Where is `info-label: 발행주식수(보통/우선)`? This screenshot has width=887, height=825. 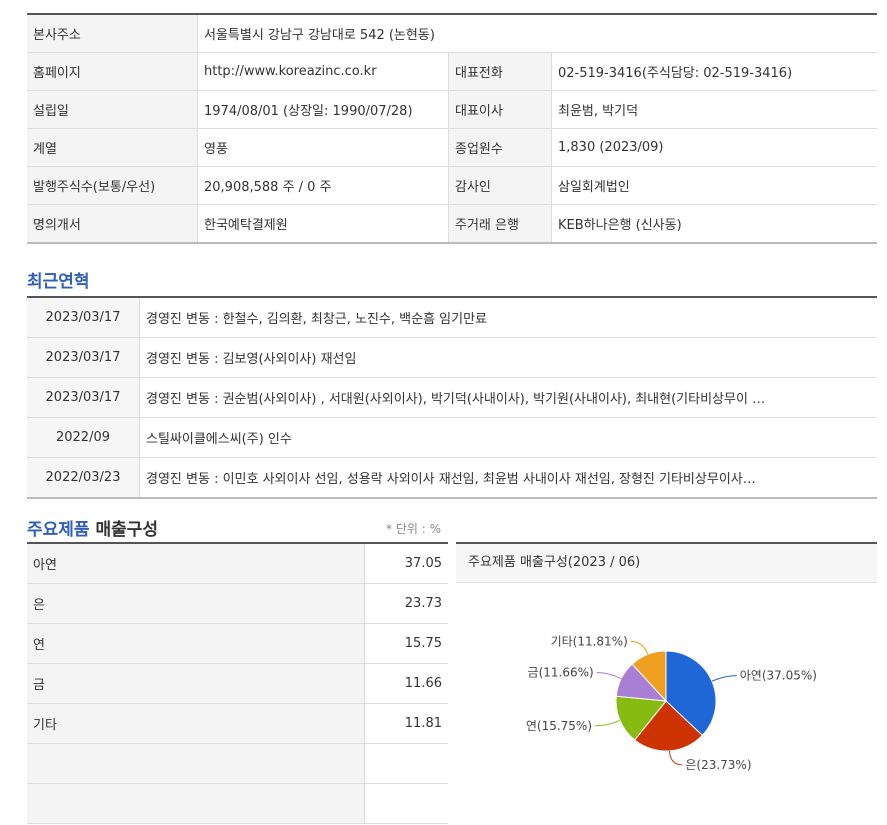 info-label: 발행주식수(보통/우선) is located at coordinates (112, 185).